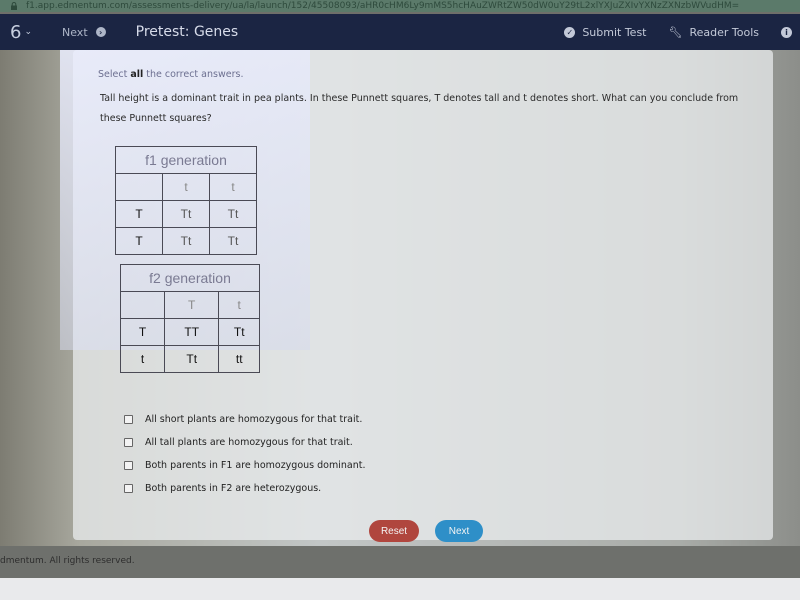 This screenshot has width=800, height=600. What do you see at coordinates (28, 32) in the screenshot?
I see `chevron-down-icon: ⌄` at bounding box center [28, 32].